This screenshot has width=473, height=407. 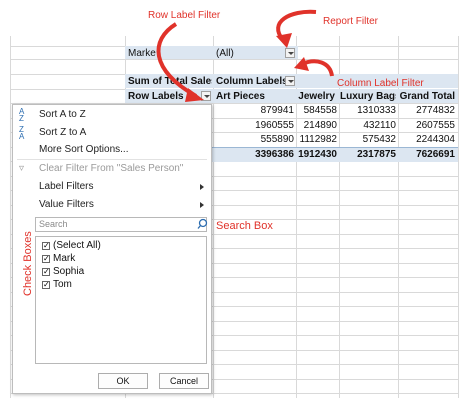 I want to click on checkbox-label: Sophia, so click(x=69, y=271).